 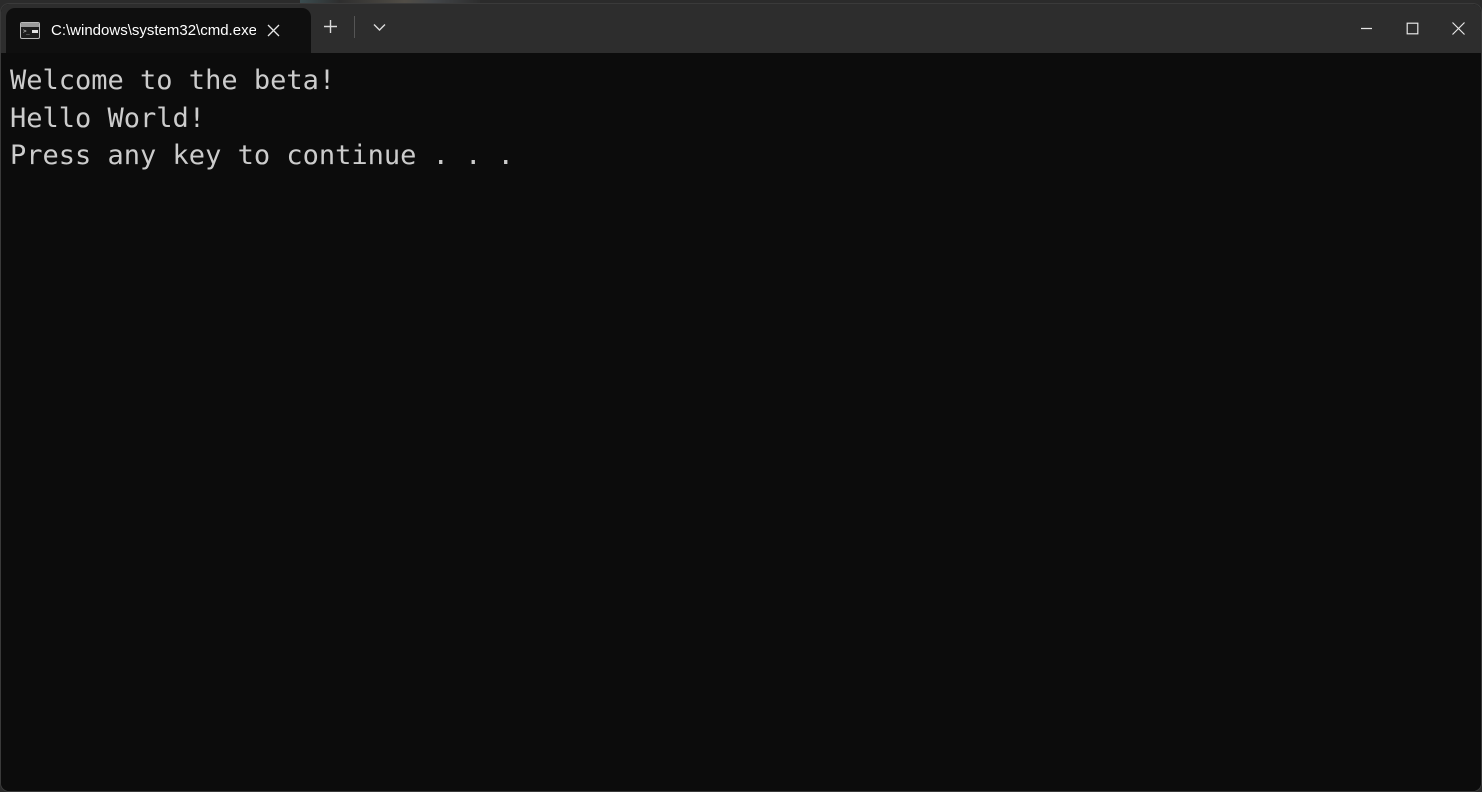 I want to click on tab-strip: >_ C:\windows\system32\cmd.exe, so click(x=199, y=28).